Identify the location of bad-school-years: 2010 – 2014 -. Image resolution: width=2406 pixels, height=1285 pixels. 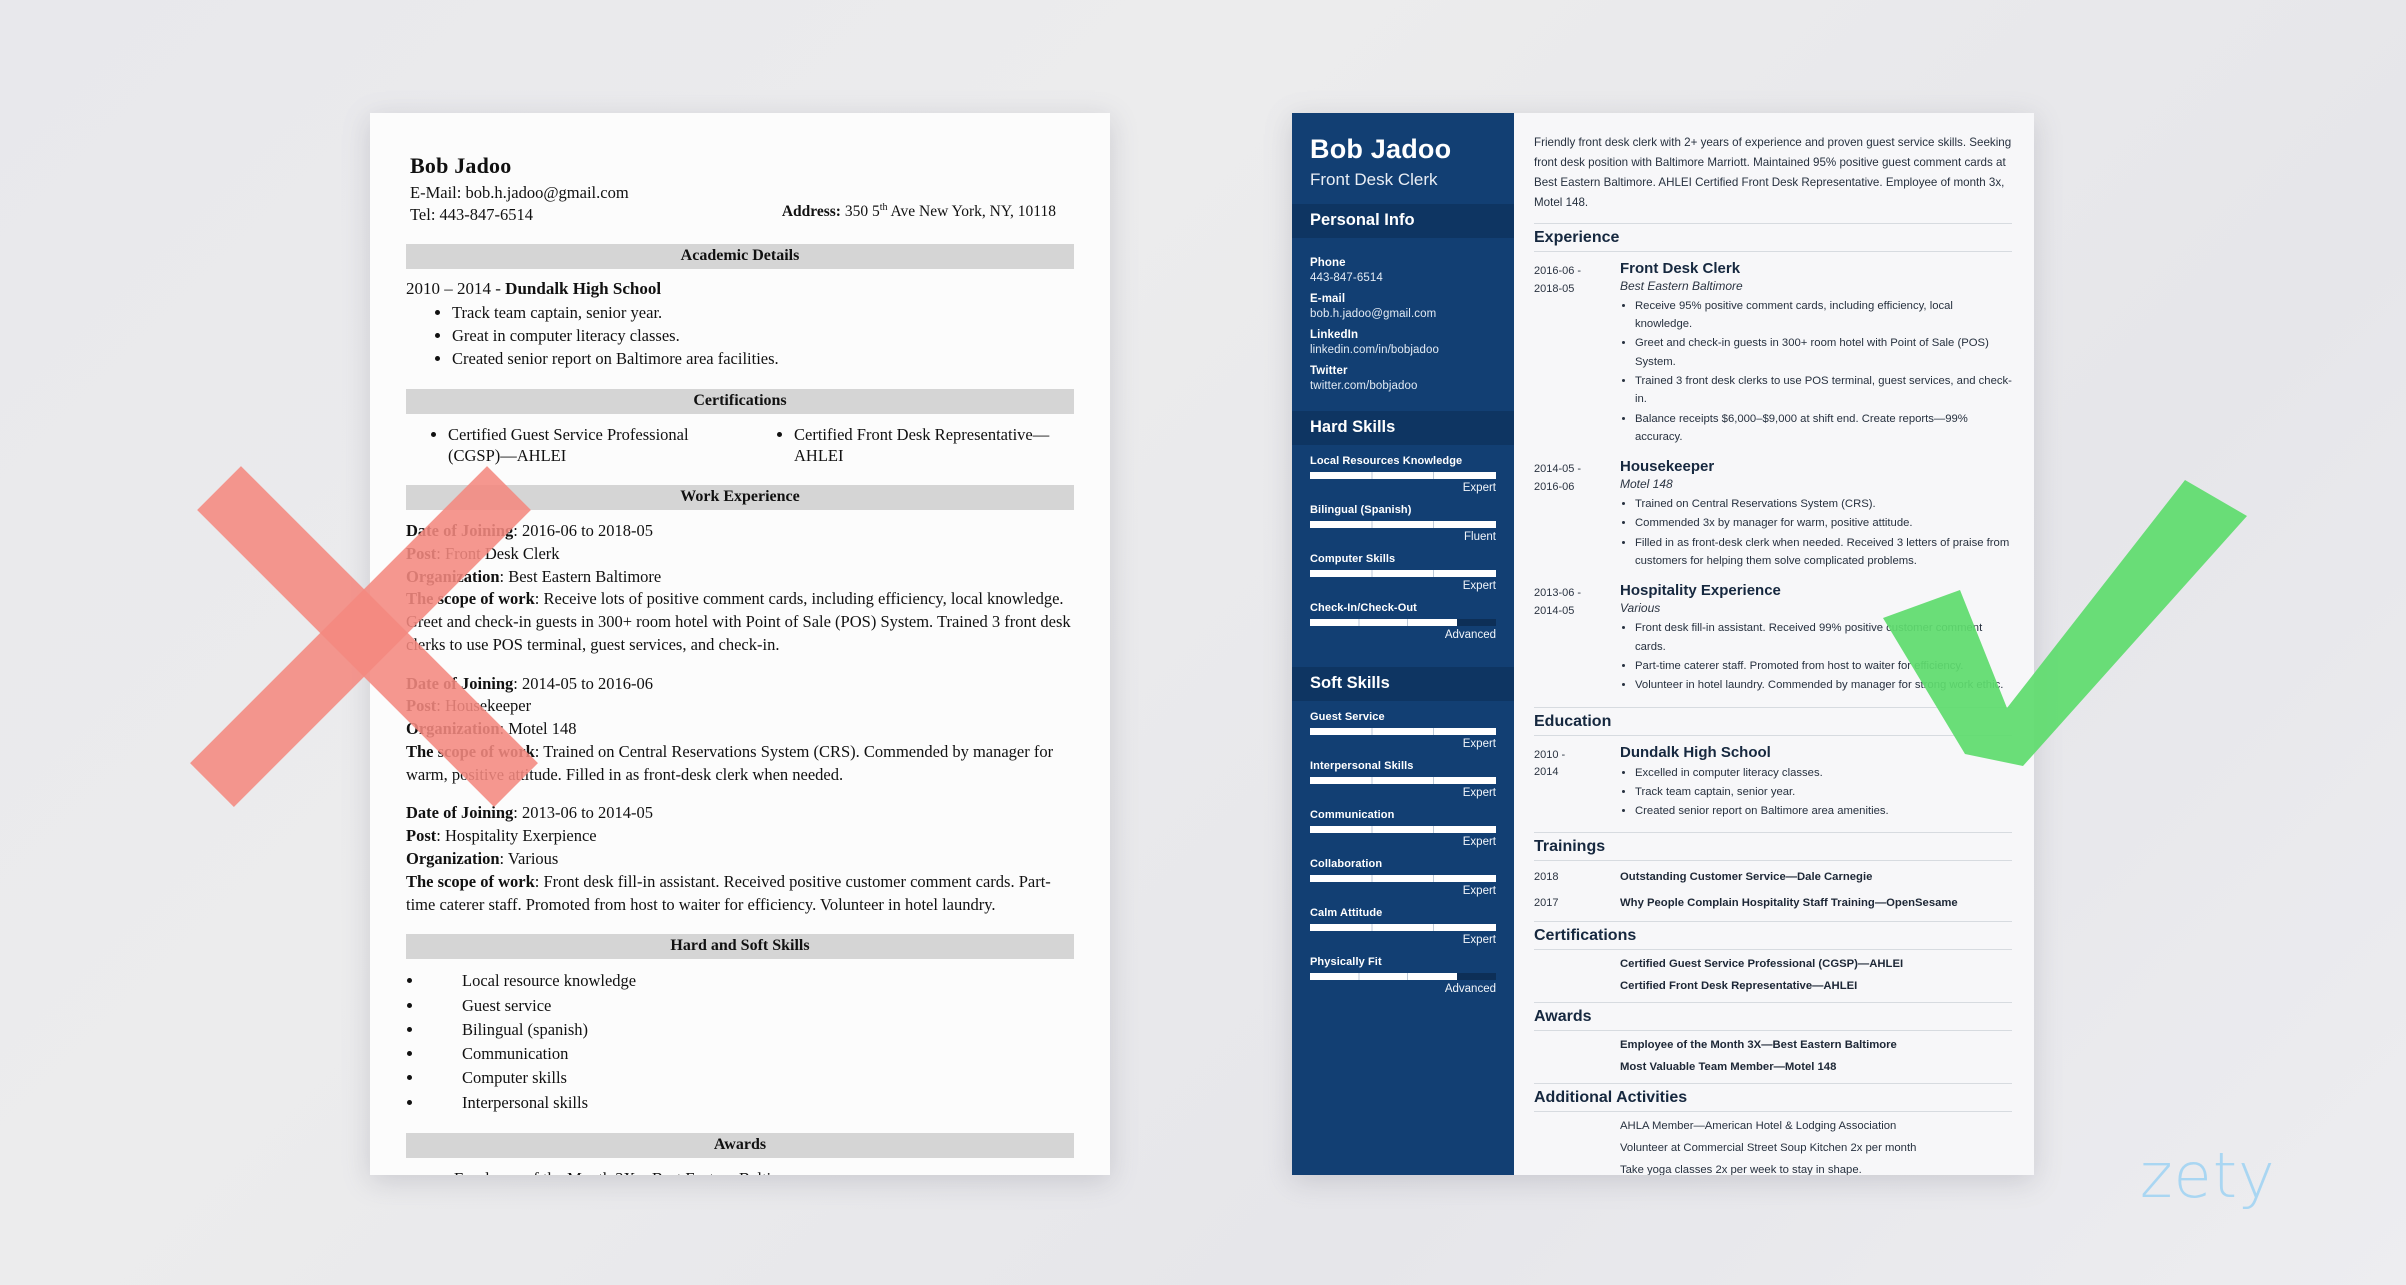
(456, 289).